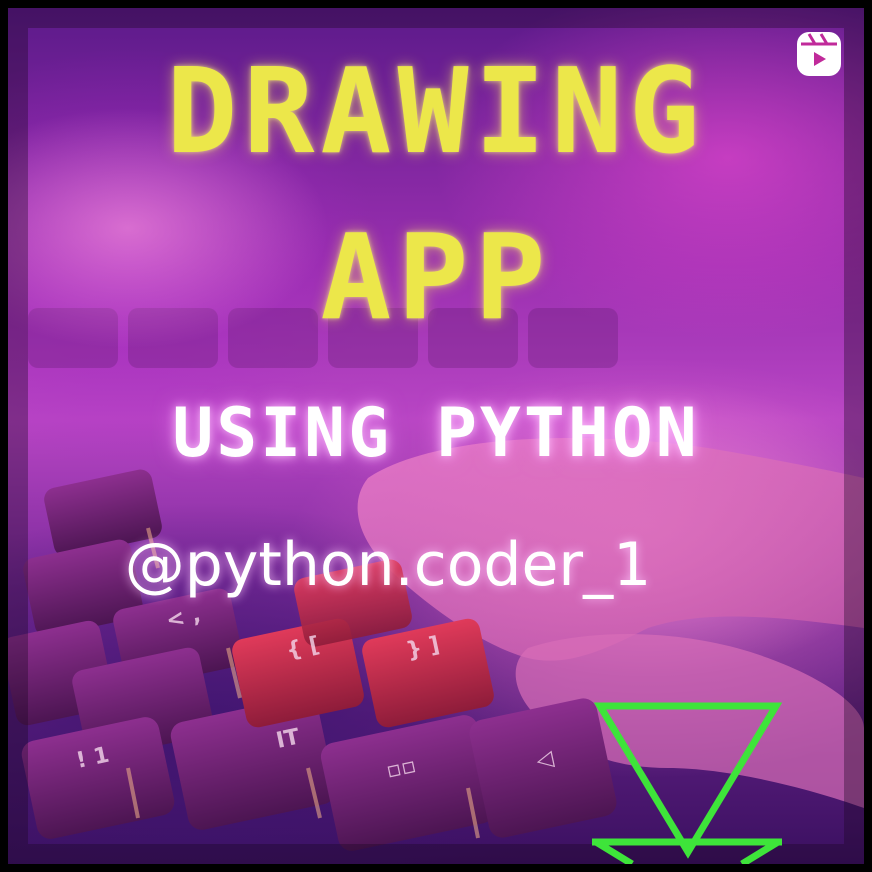 Image resolution: width=872 pixels, height=872 pixels. Describe the element at coordinates (687, 783) in the screenshot. I see `green-triangle-logo` at that location.